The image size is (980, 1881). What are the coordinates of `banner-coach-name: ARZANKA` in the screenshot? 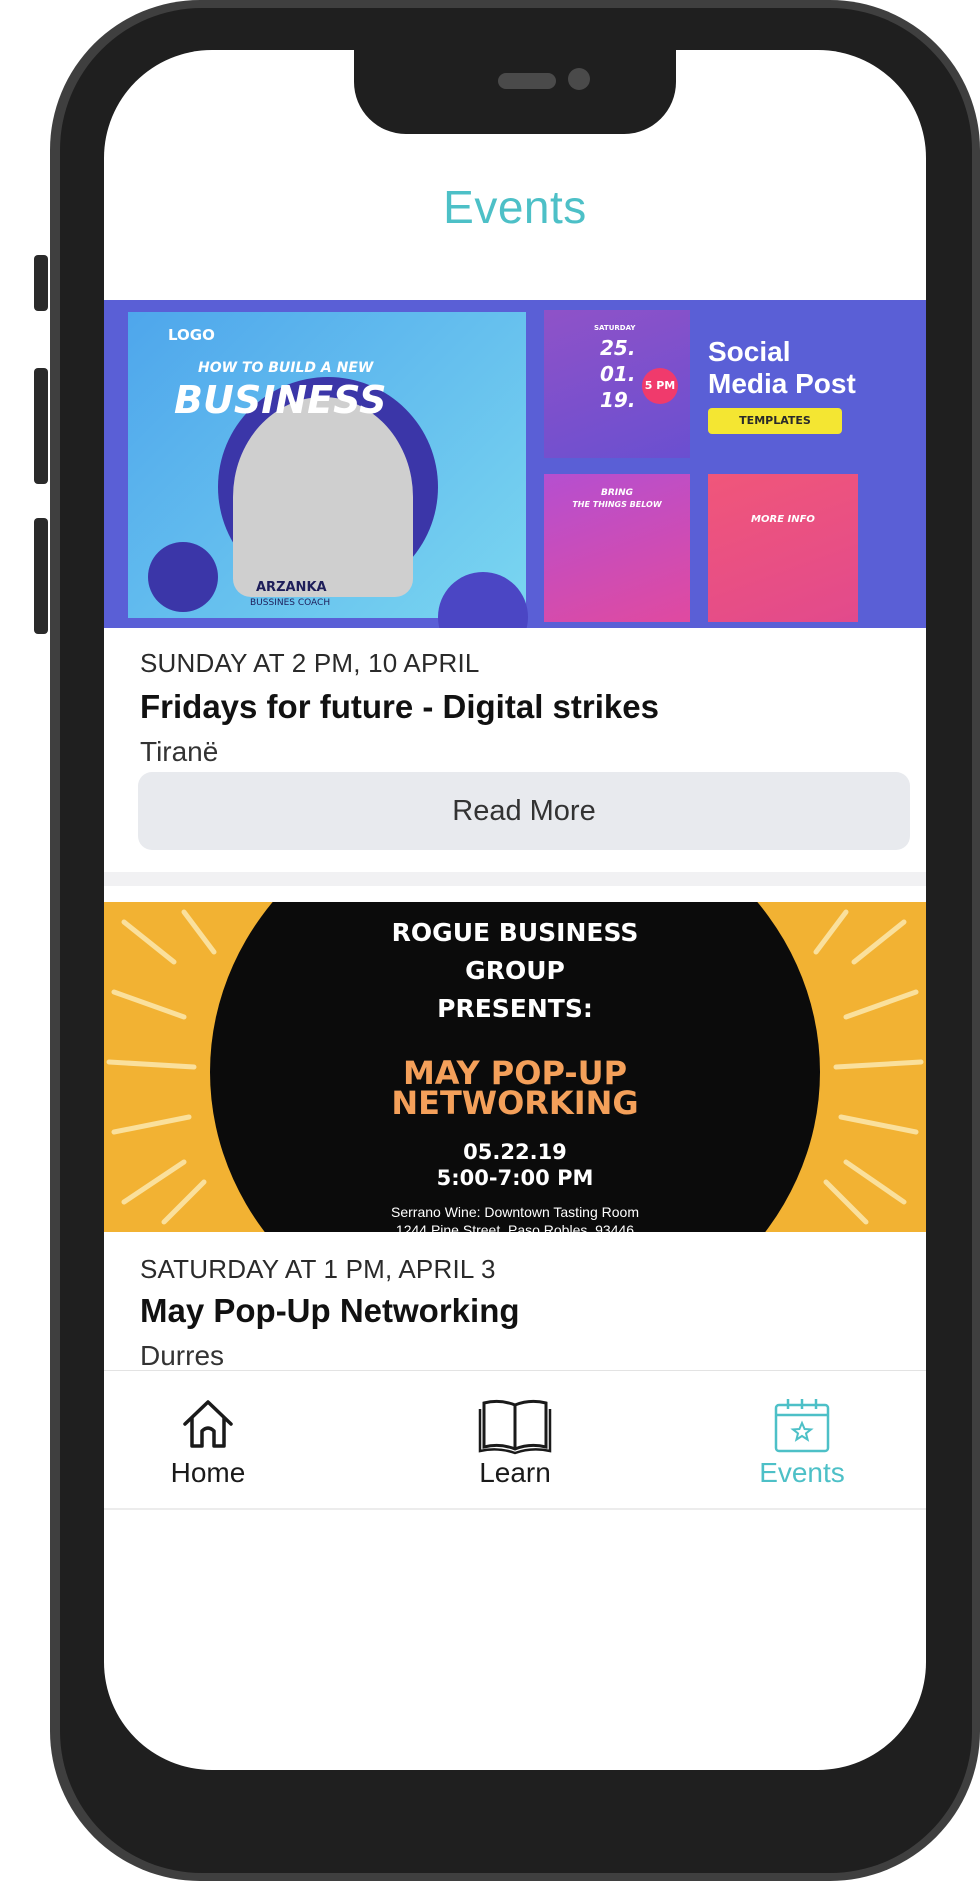 It's located at (291, 587).